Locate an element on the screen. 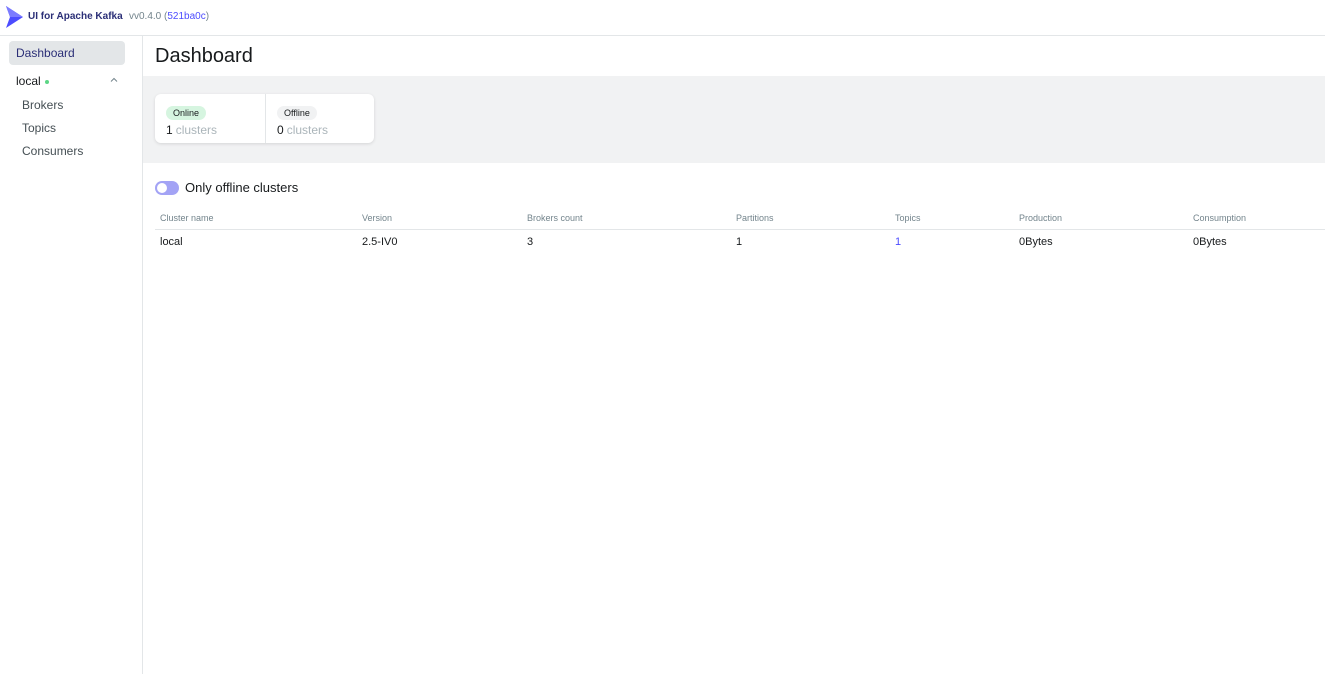 This screenshot has height=674, width=1325. only-offline-label: Only offline clusters is located at coordinates (242, 187).